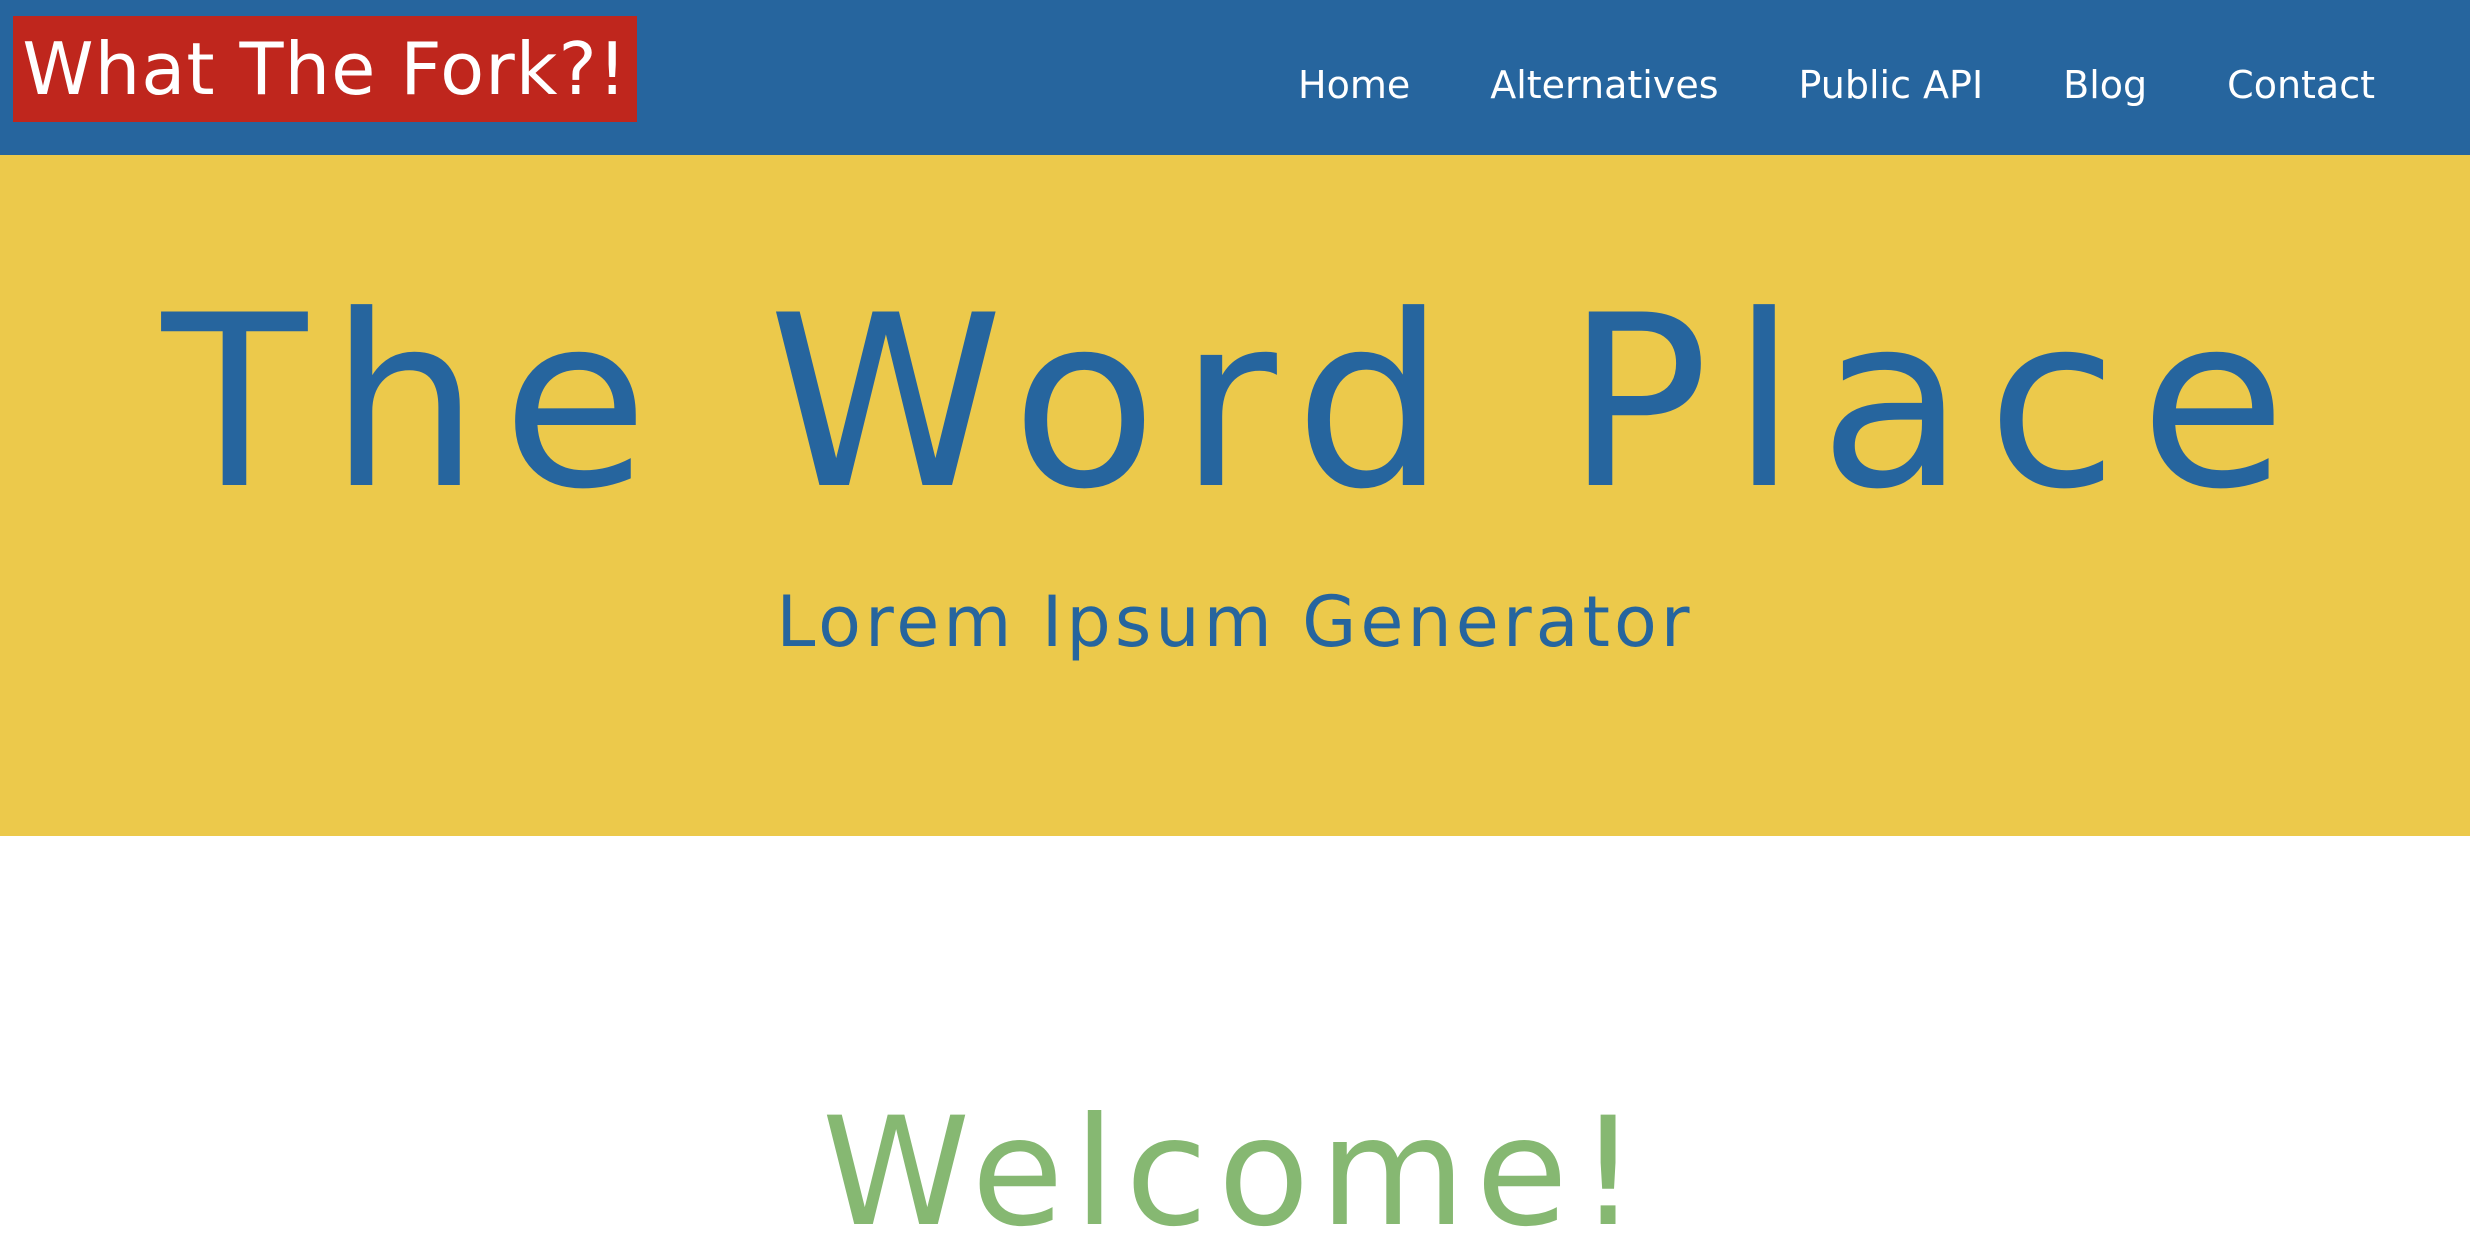 This screenshot has height=1246, width=2470. Describe the element at coordinates (1604, 85) in the screenshot. I see `nav-link-alternatives: Alternatives` at that location.